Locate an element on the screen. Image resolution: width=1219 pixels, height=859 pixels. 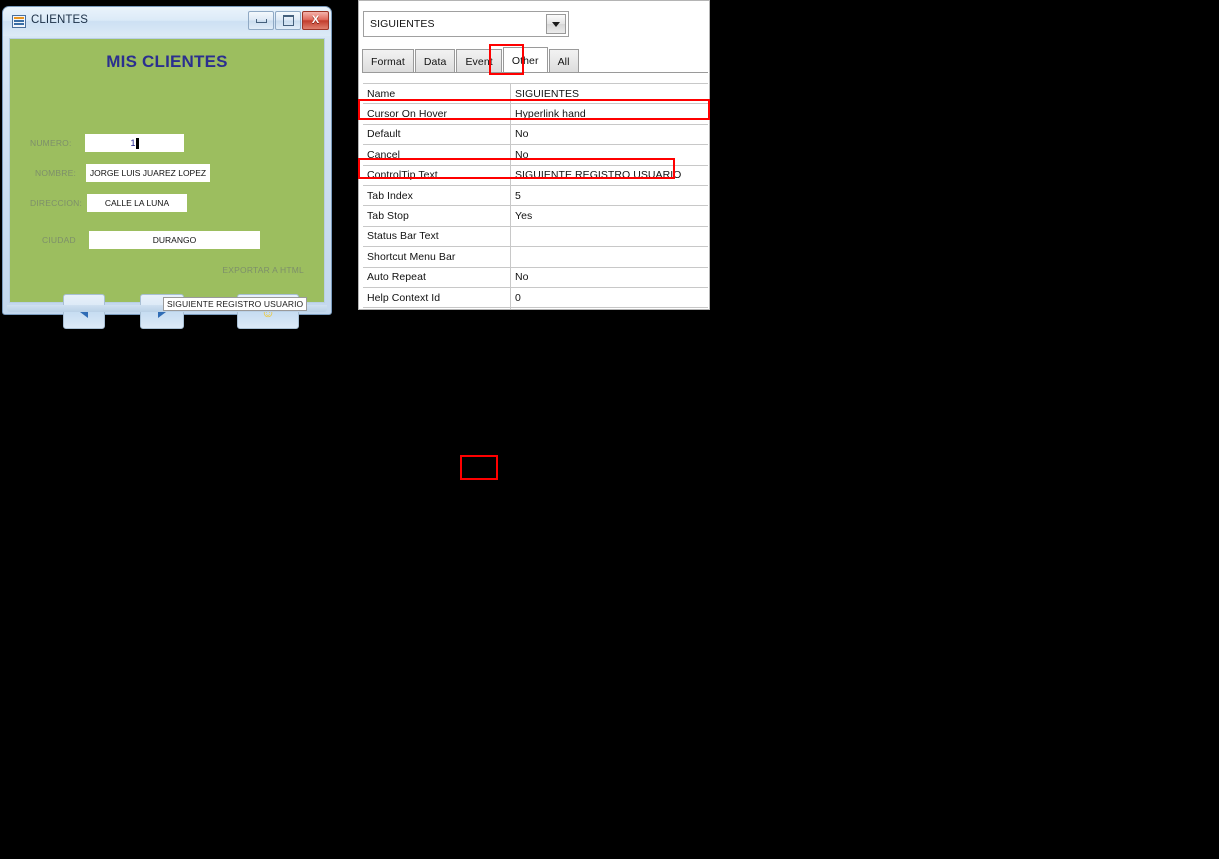
minimize-icon is located at coordinates (261, 20).